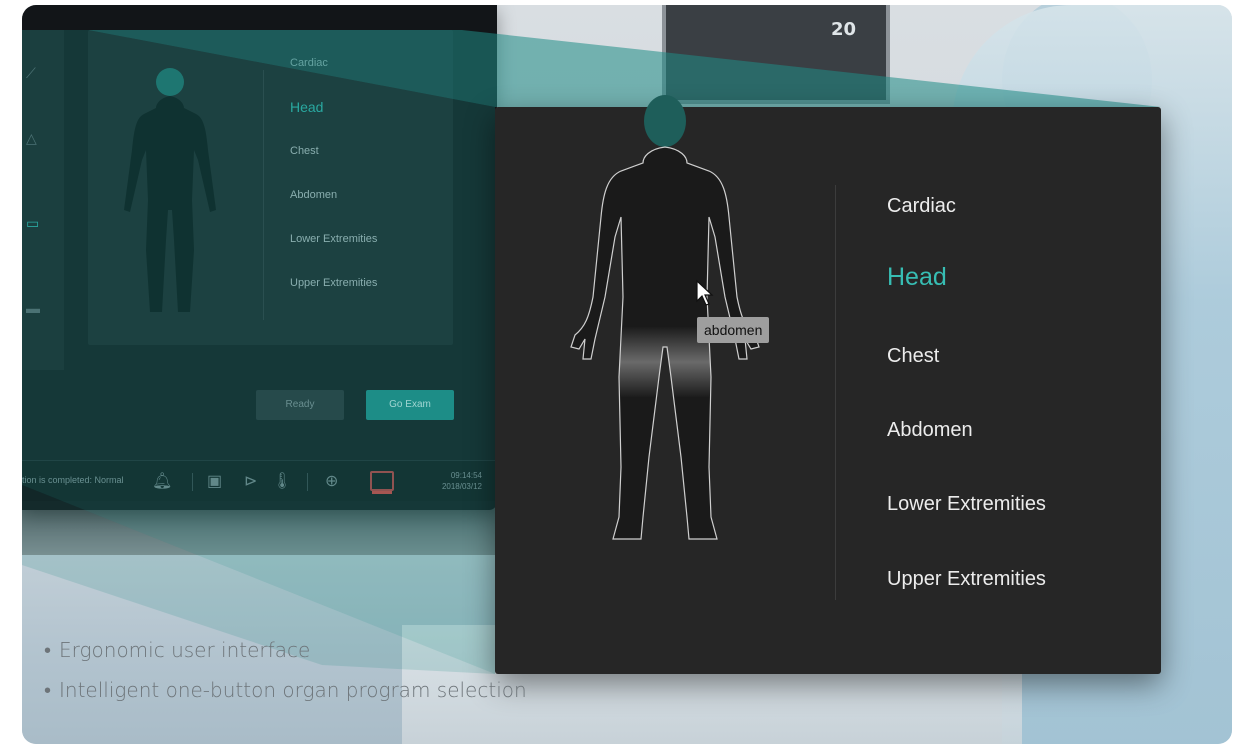 The height and width of the screenshot is (744, 1245). Describe the element at coordinates (966, 504) in the screenshot. I see `organ-lower-extremities: Lower Extremities` at that location.